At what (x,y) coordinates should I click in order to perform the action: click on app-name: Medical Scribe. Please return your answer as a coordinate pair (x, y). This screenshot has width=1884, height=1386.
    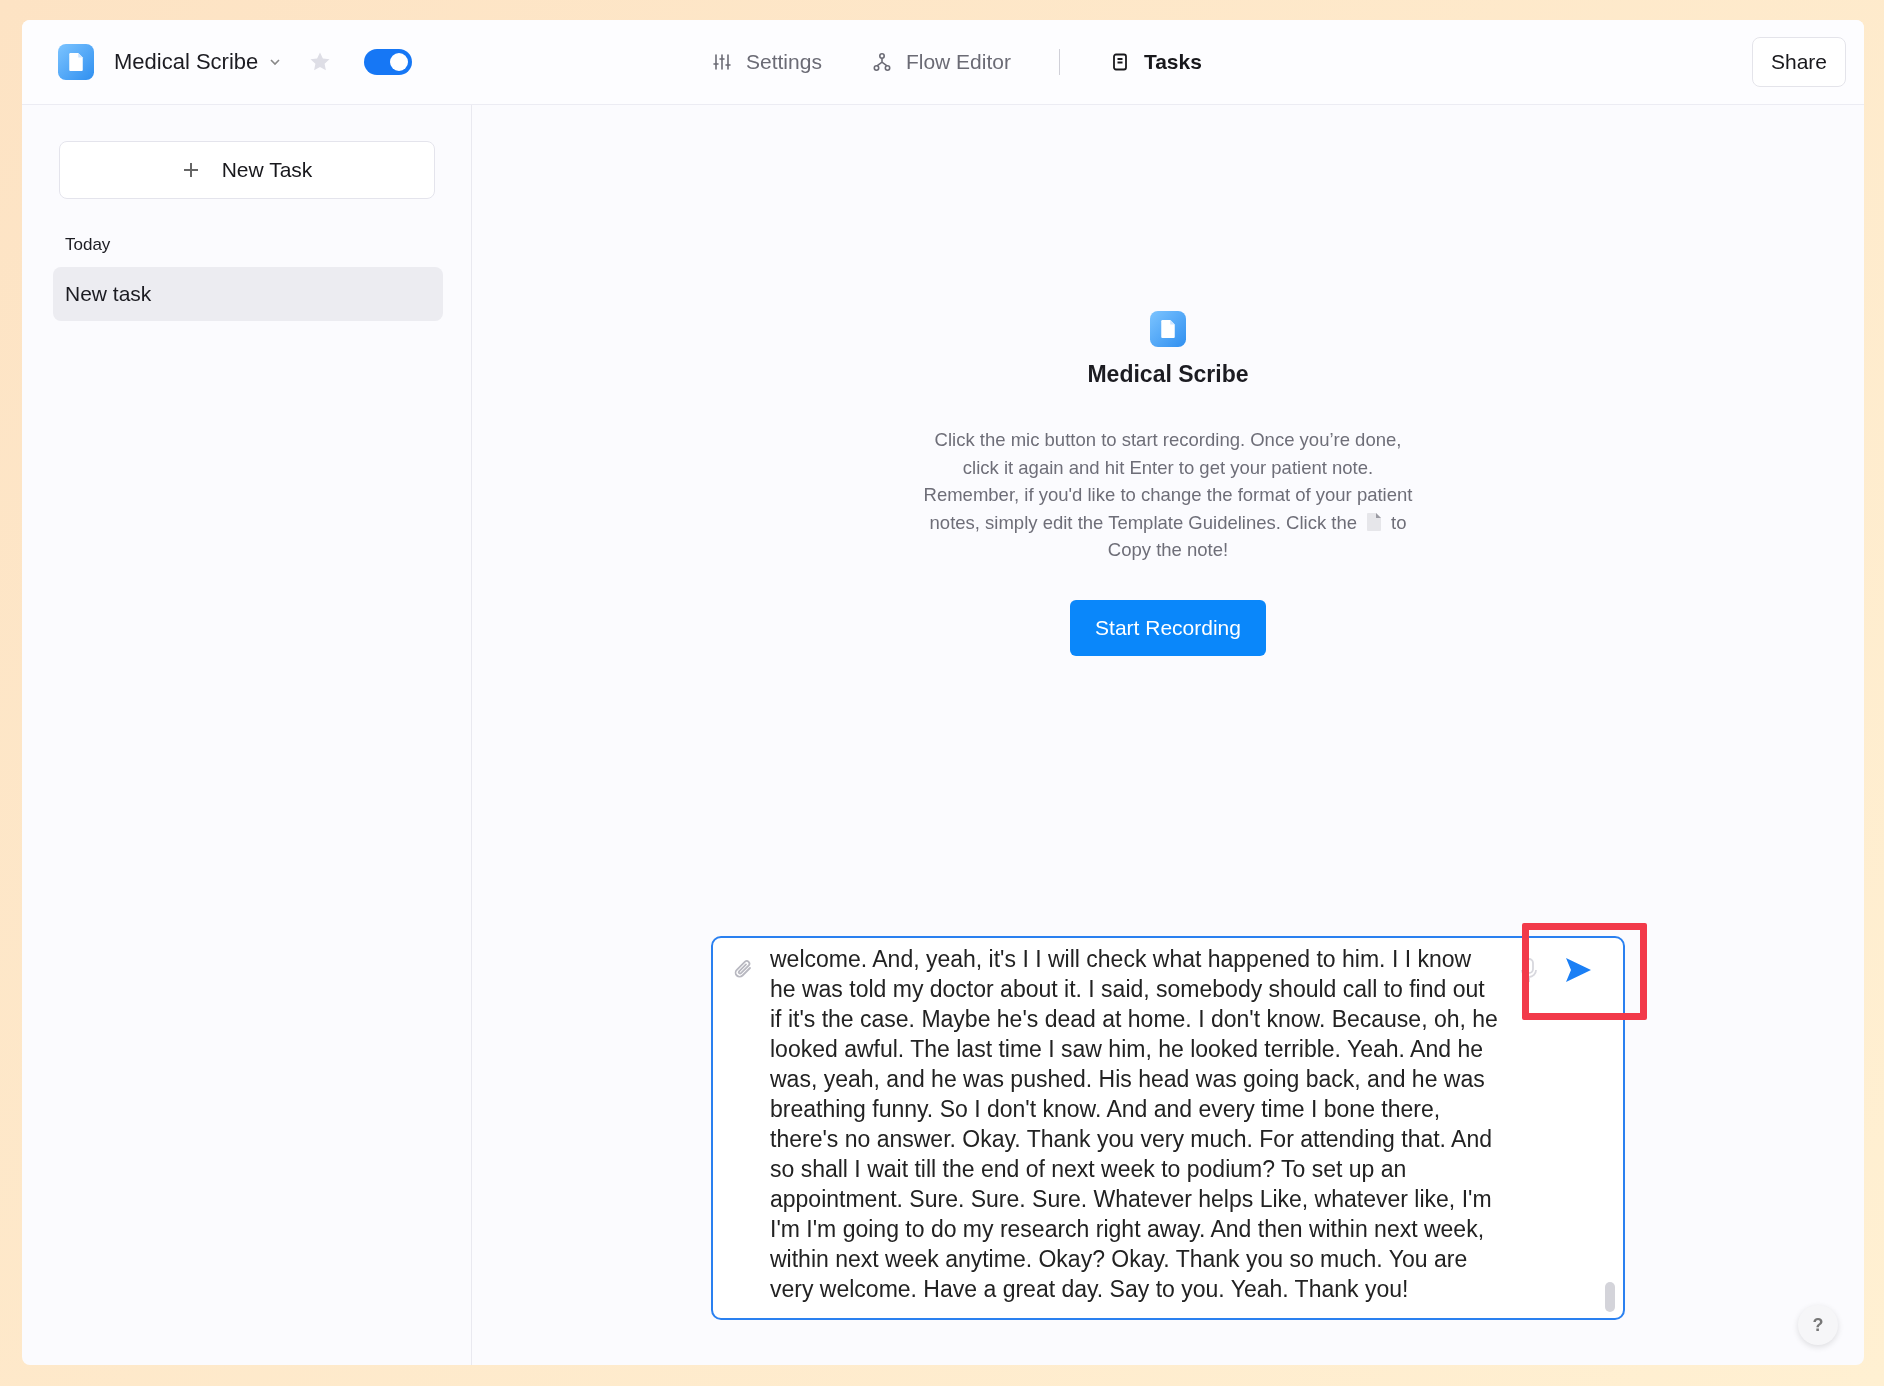
    Looking at the image, I should click on (186, 62).